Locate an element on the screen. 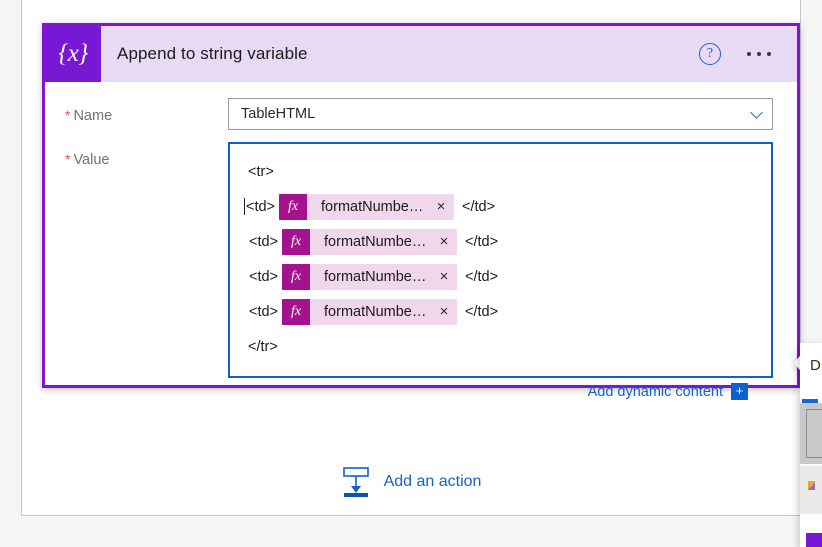 This screenshot has width=822, height=547. more-options-icon is located at coordinates (759, 54).